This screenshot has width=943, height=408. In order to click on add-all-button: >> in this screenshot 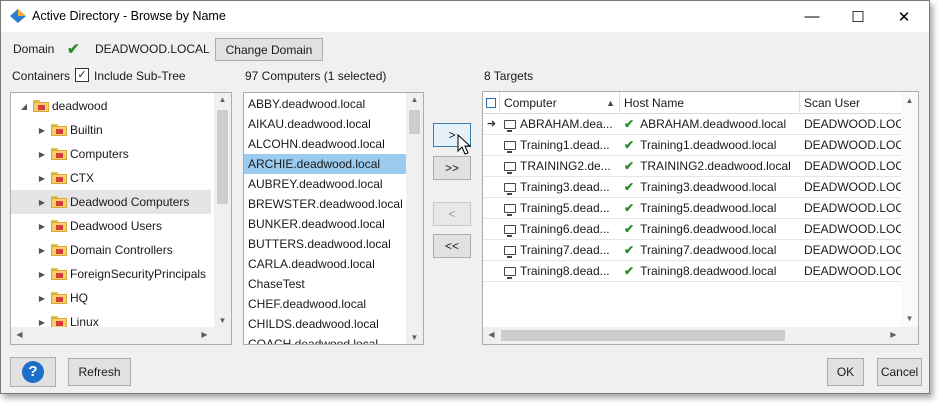, I will do `click(452, 168)`.